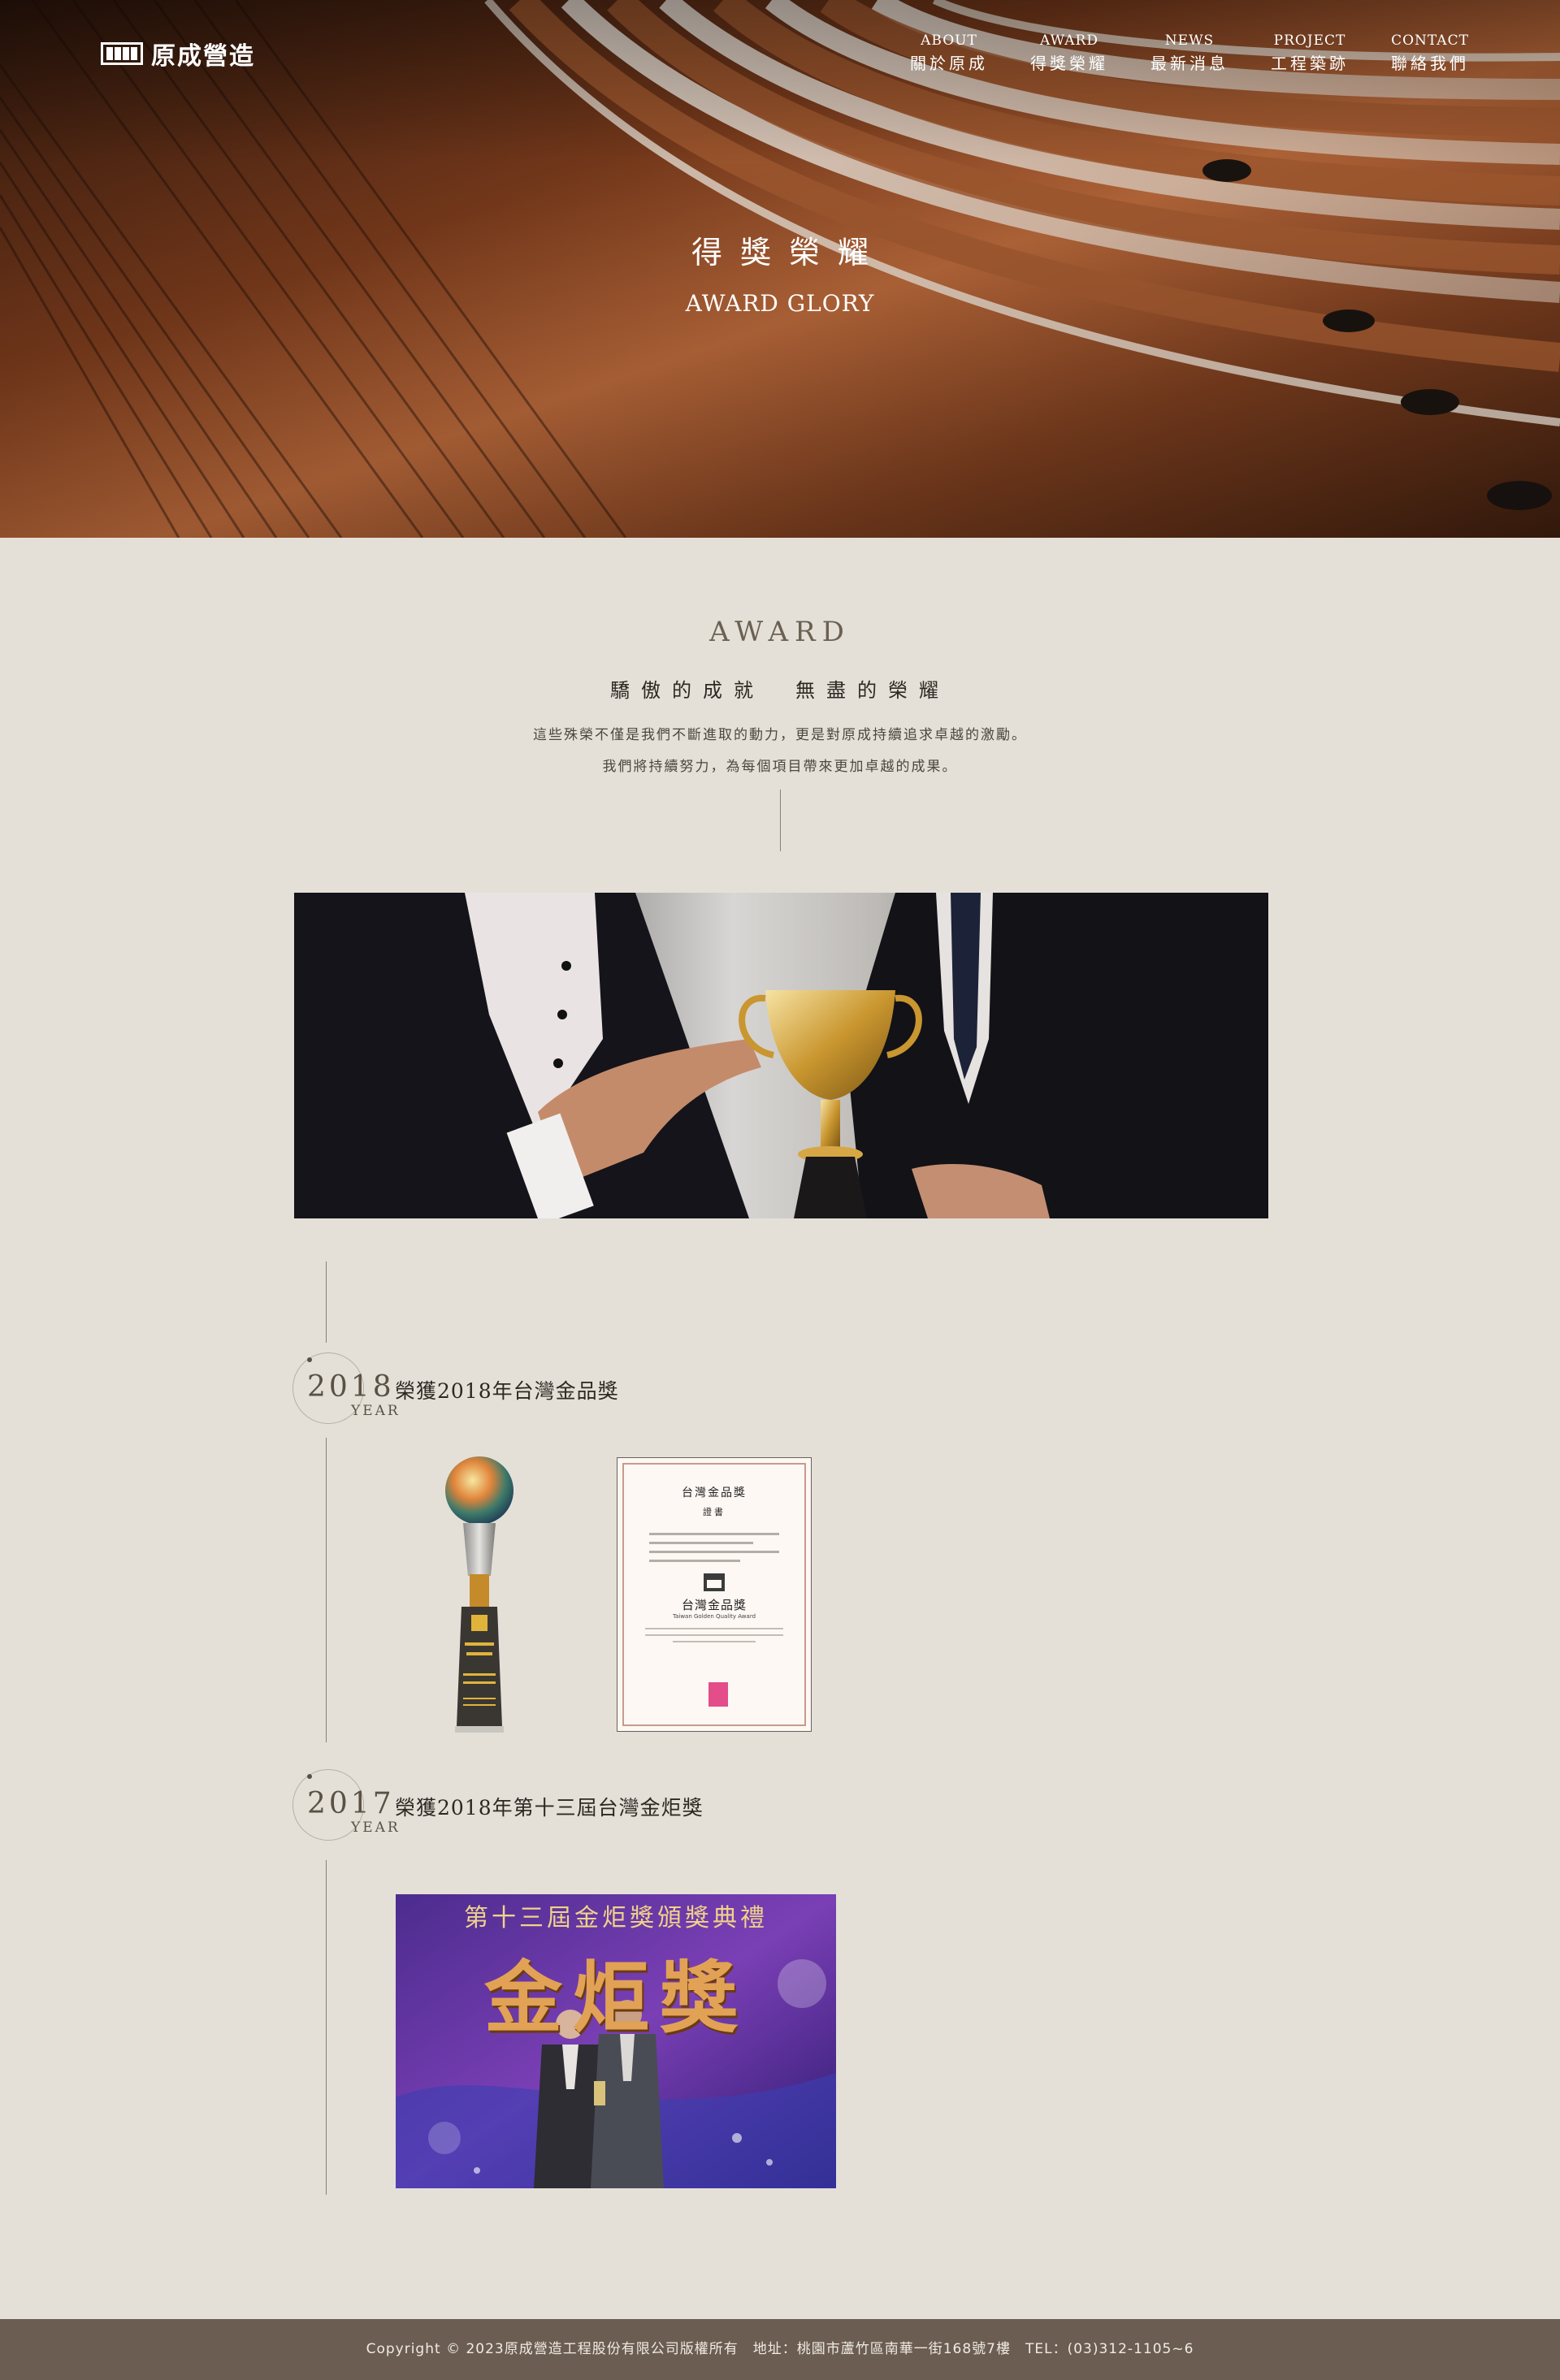 The height and width of the screenshot is (2380, 1560). Describe the element at coordinates (1310, 63) in the screenshot. I see `nav-item-zh: 工程築跡` at that location.